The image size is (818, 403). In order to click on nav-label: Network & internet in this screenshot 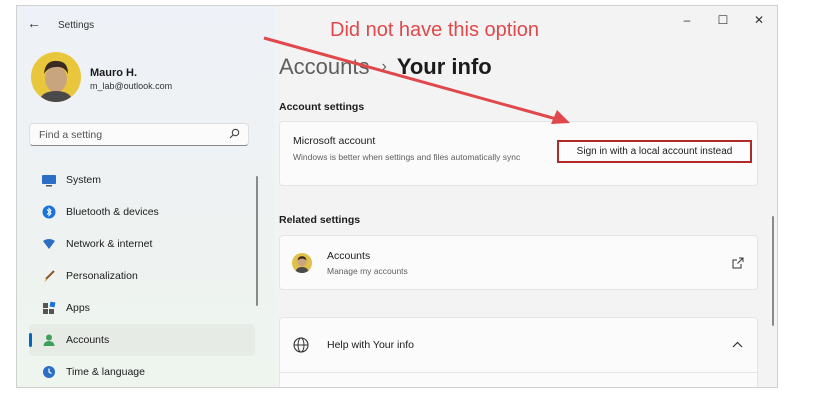, I will do `click(109, 244)`.